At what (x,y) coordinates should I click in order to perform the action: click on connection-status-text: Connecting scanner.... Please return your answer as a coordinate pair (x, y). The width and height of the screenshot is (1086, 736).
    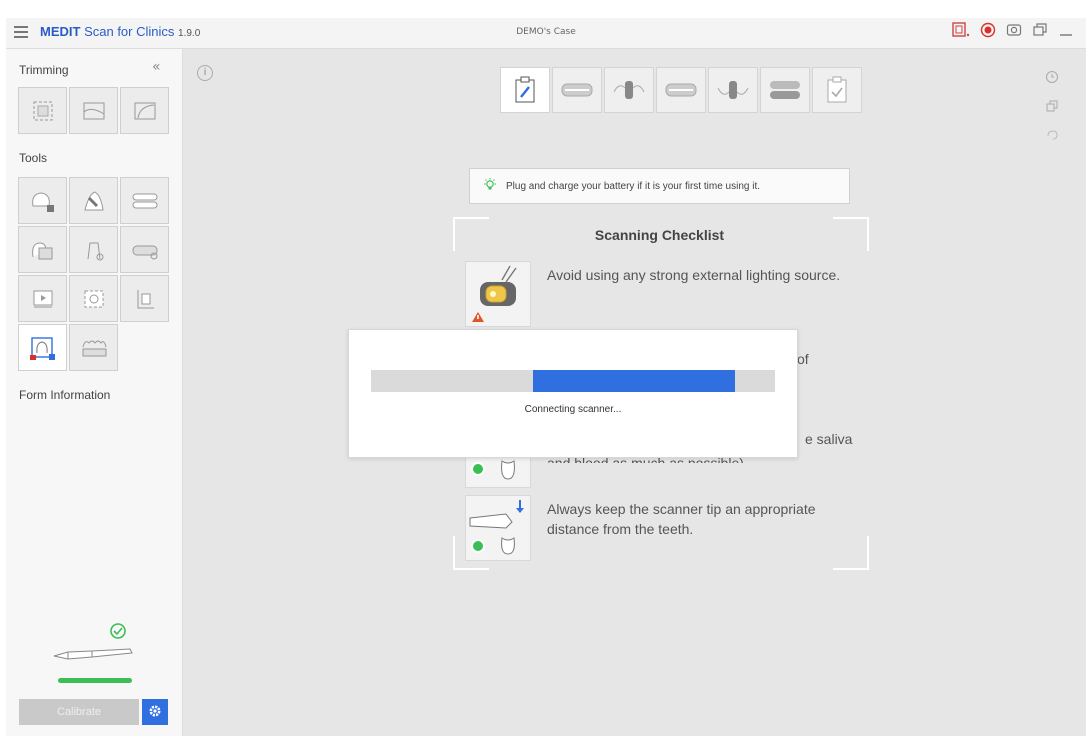
    Looking at the image, I should click on (573, 409).